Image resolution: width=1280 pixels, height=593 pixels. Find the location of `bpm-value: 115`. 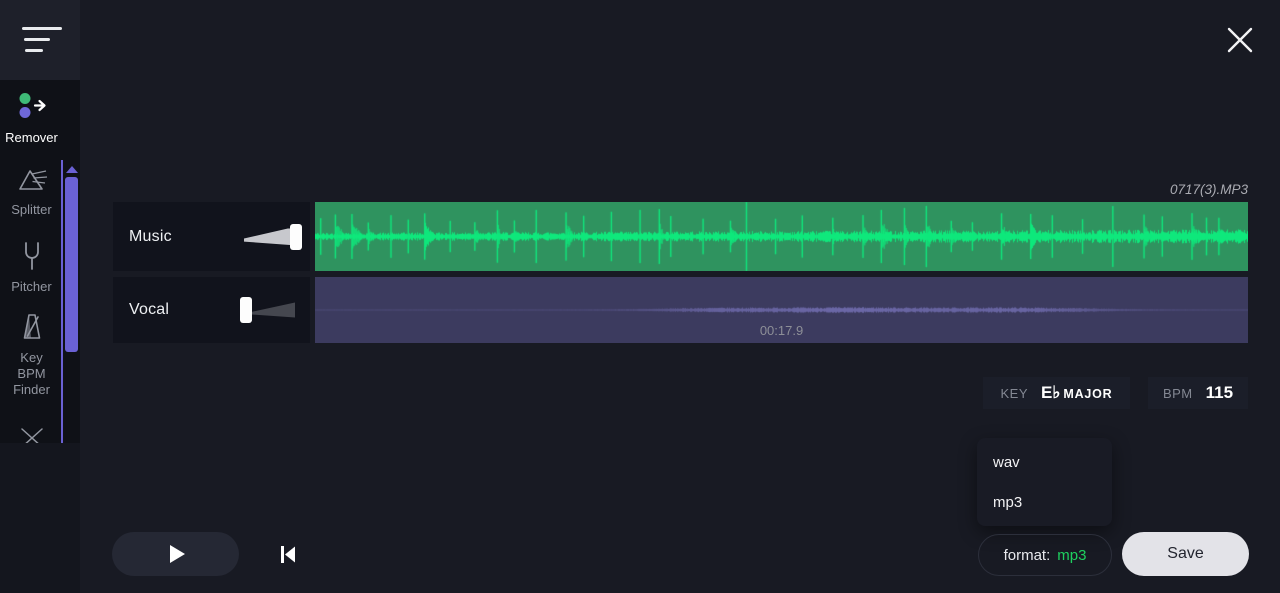

bpm-value: 115 is located at coordinates (1219, 392).